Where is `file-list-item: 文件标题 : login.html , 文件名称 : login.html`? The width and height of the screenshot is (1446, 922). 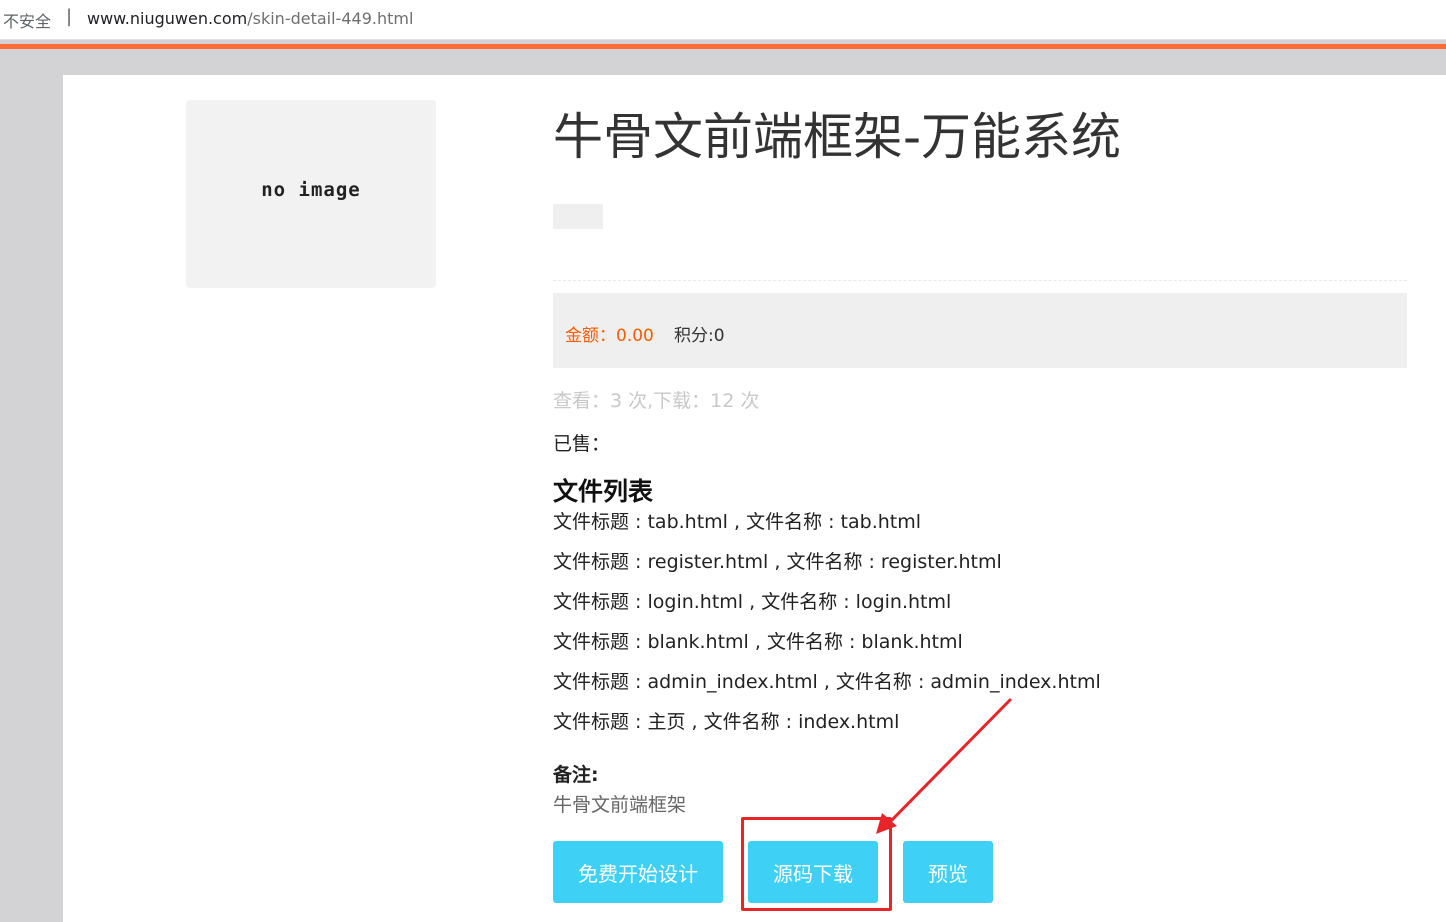 file-list-item: 文件标题 : login.html , 文件名称 : login.html is located at coordinates (752, 602).